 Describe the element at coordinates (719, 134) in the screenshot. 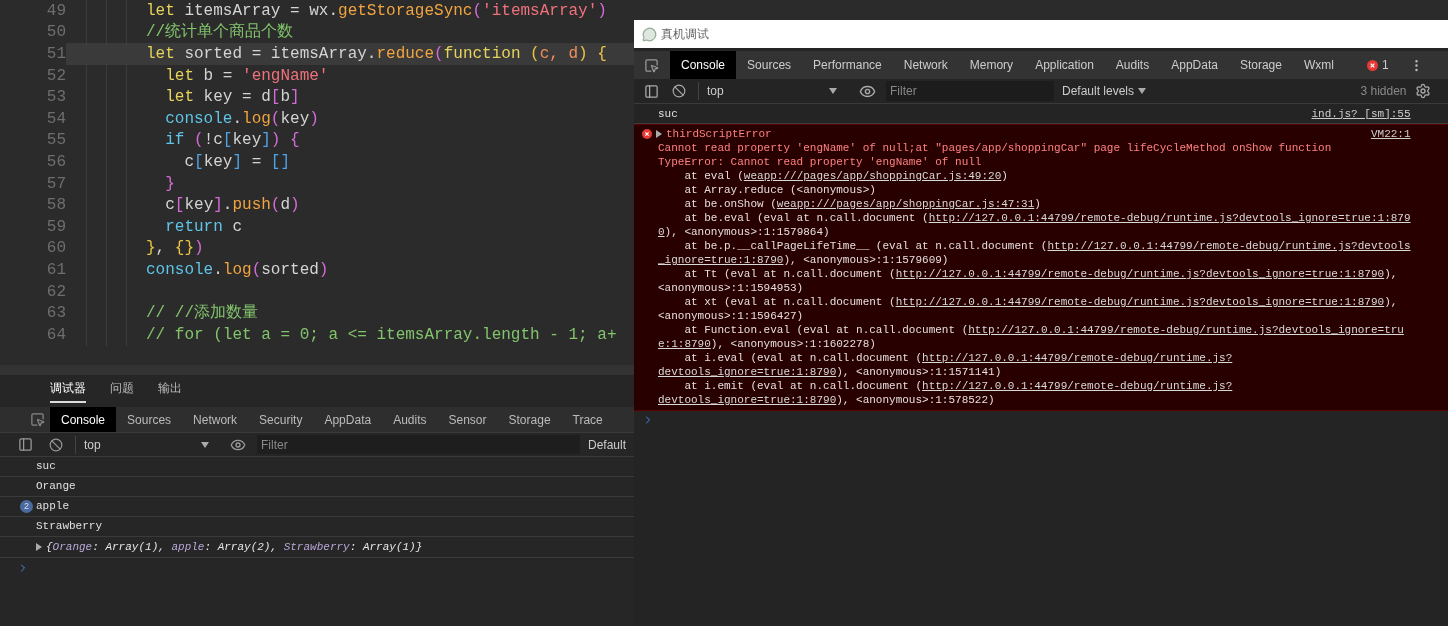

I see `error-title: thirdScriptError` at that location.